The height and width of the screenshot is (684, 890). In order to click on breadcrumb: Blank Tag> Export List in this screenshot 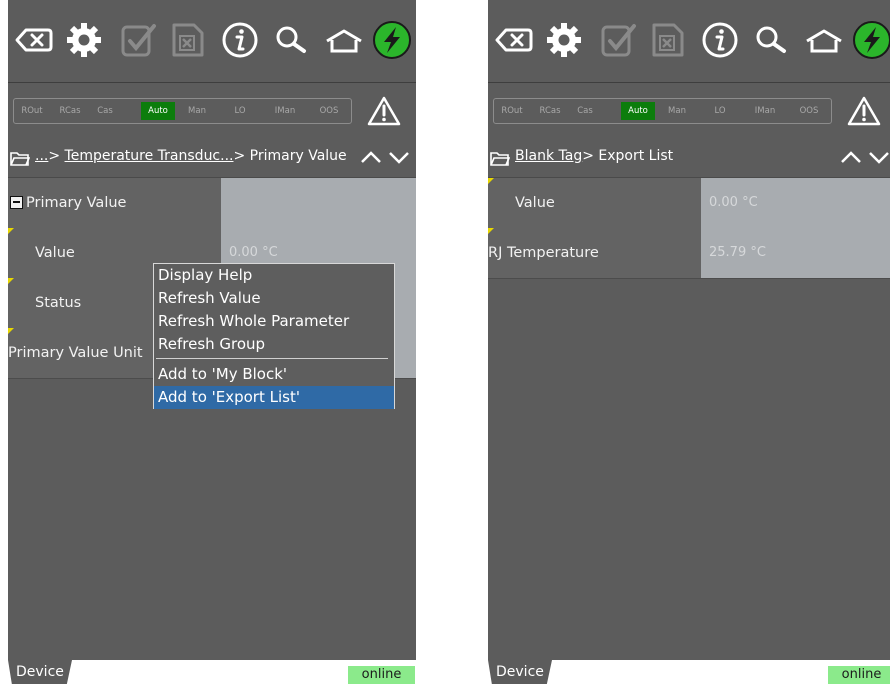, I will do `click(689, 158)`.